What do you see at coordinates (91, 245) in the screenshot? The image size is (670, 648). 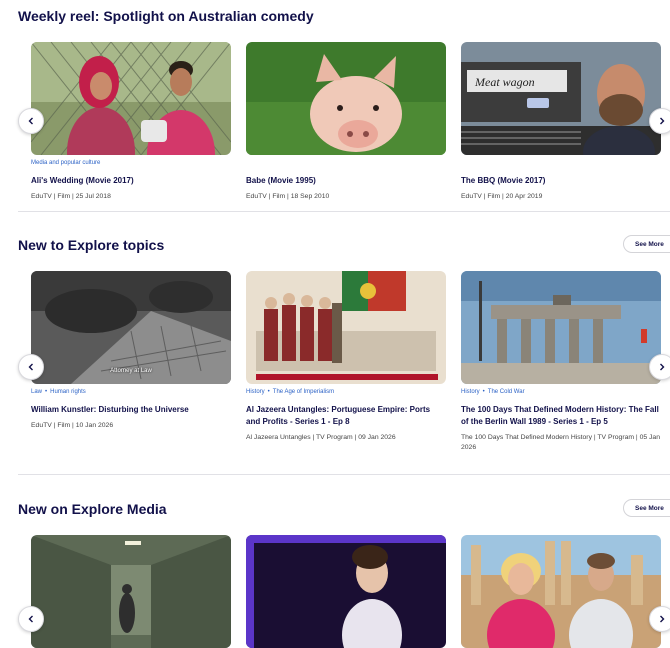 I see `section-title: New to Explore topics` at bounding box center [91, 245].